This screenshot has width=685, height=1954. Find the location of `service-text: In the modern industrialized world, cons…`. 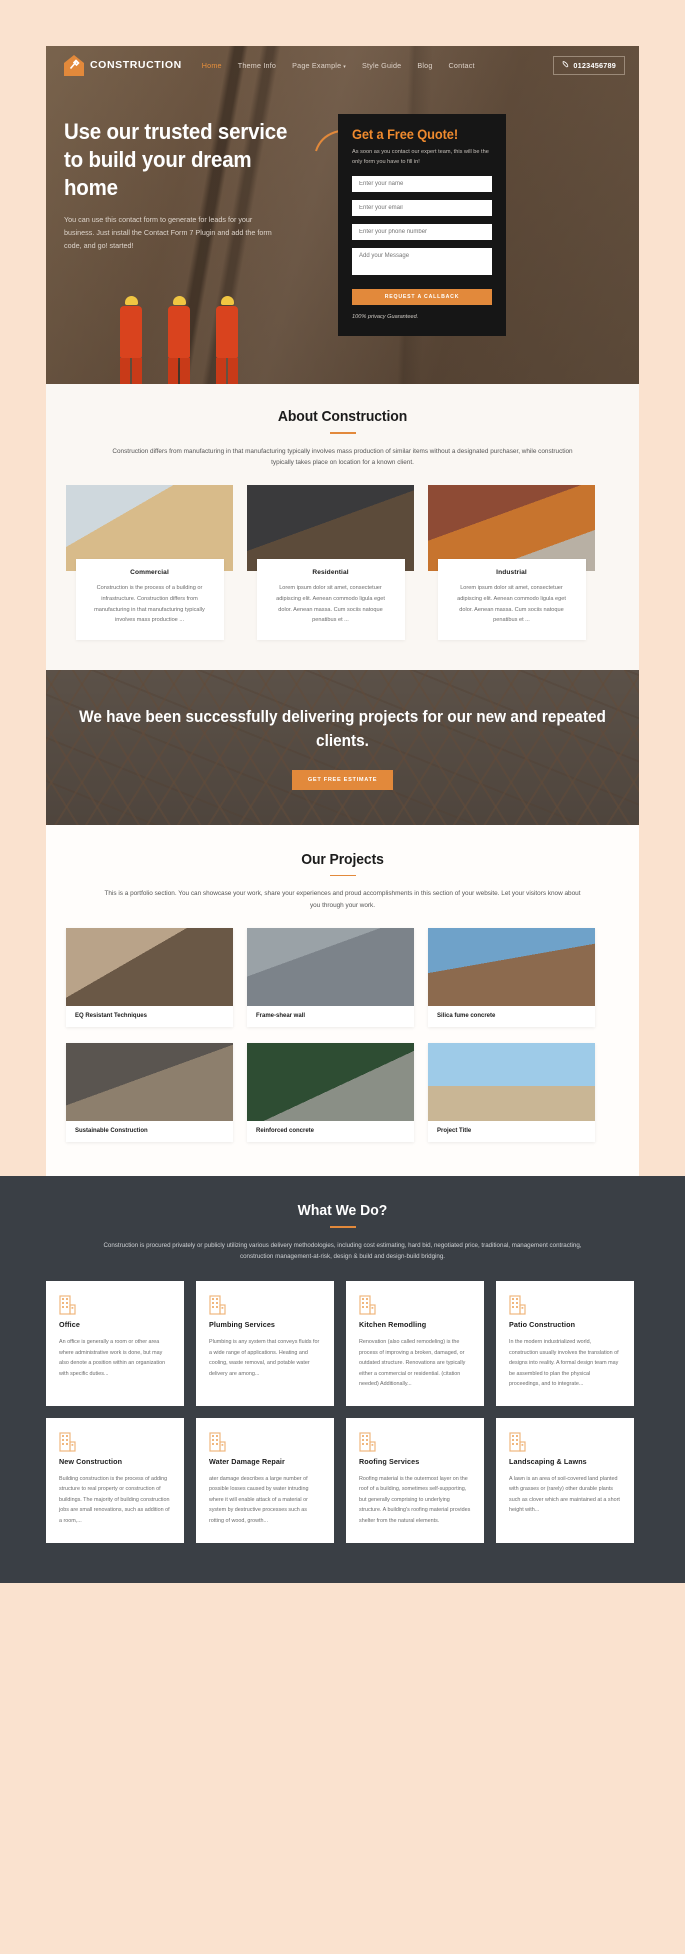

service-text: In the modern industrialized world, cons… is located at coordinates (564, 1363).